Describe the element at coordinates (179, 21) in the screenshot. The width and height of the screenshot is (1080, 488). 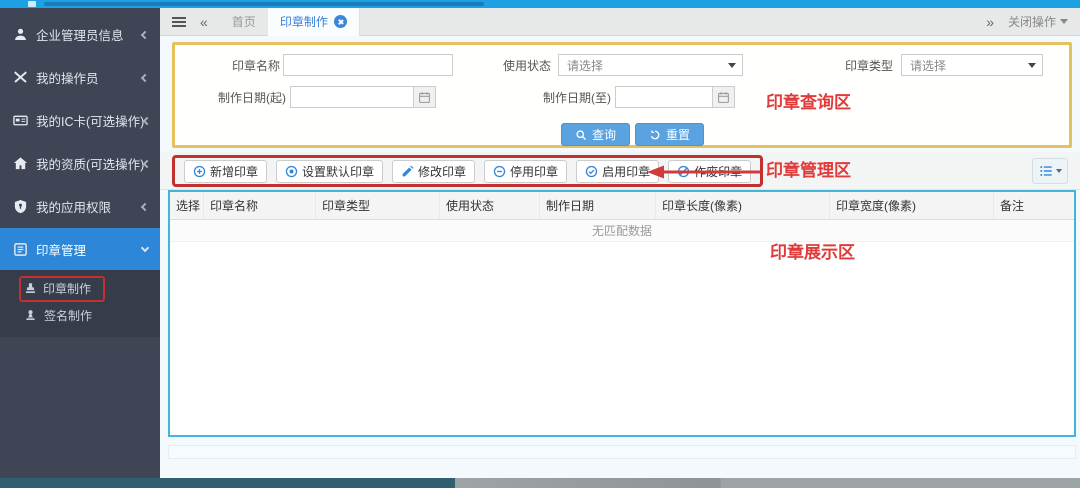
I see `menu-toggle-icon` at that location.